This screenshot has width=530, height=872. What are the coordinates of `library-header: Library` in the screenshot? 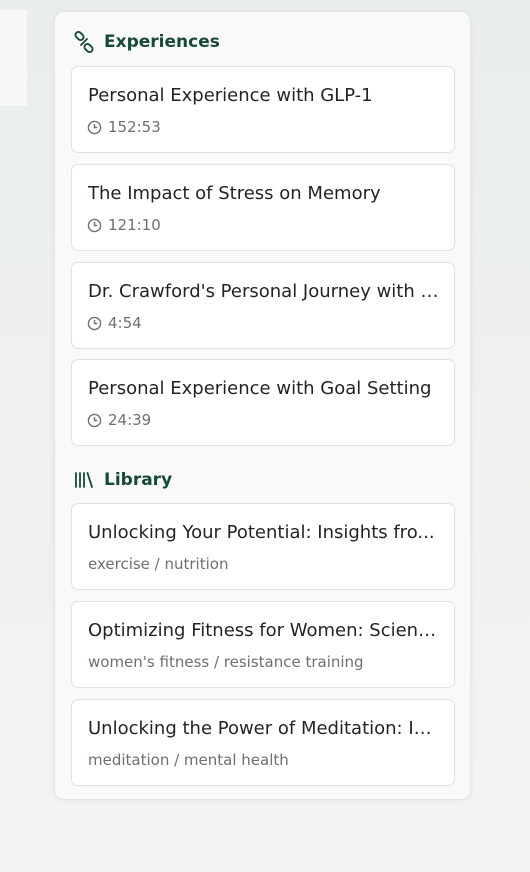 It's located at (122, 480).